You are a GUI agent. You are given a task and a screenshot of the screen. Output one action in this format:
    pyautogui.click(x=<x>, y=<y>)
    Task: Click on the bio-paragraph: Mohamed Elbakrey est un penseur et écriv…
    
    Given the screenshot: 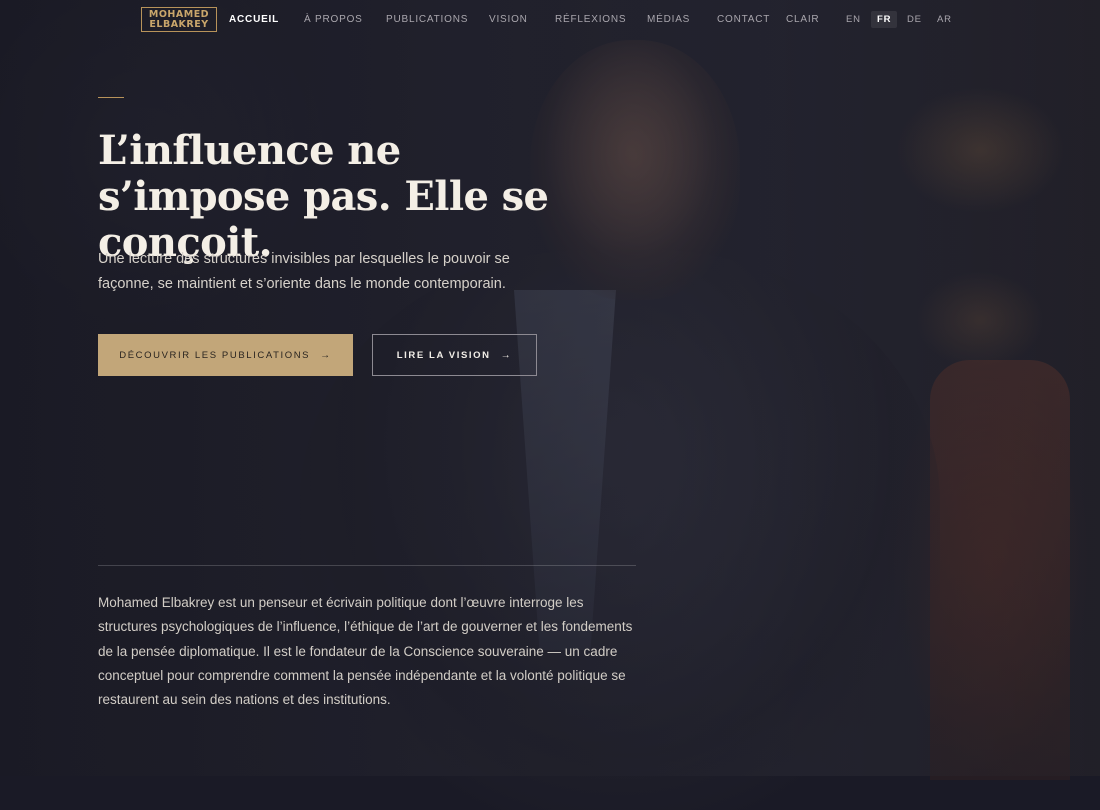 What is the action you would take?
    pyautogui.click(x=365, y=651)
    